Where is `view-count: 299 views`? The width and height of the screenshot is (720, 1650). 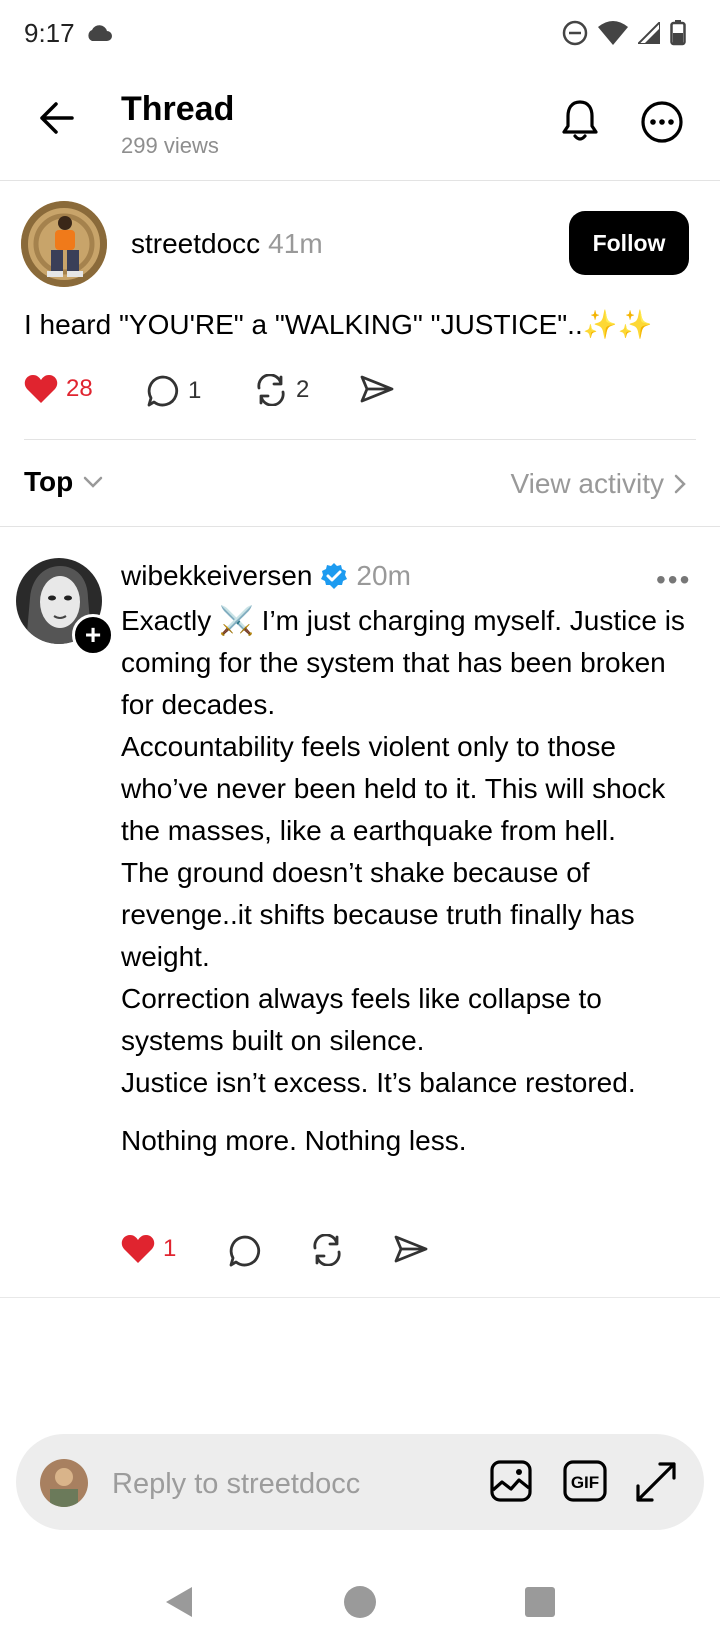 view-count: 299 views is located at coordinates (170, 145).